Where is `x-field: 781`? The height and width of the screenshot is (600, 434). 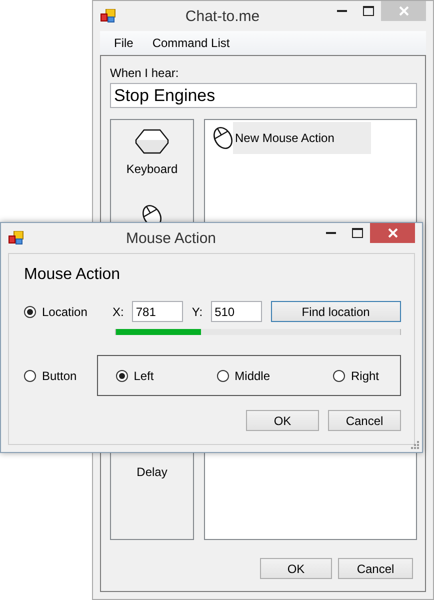 x-field: 781 is located at coordinates (157, 311).